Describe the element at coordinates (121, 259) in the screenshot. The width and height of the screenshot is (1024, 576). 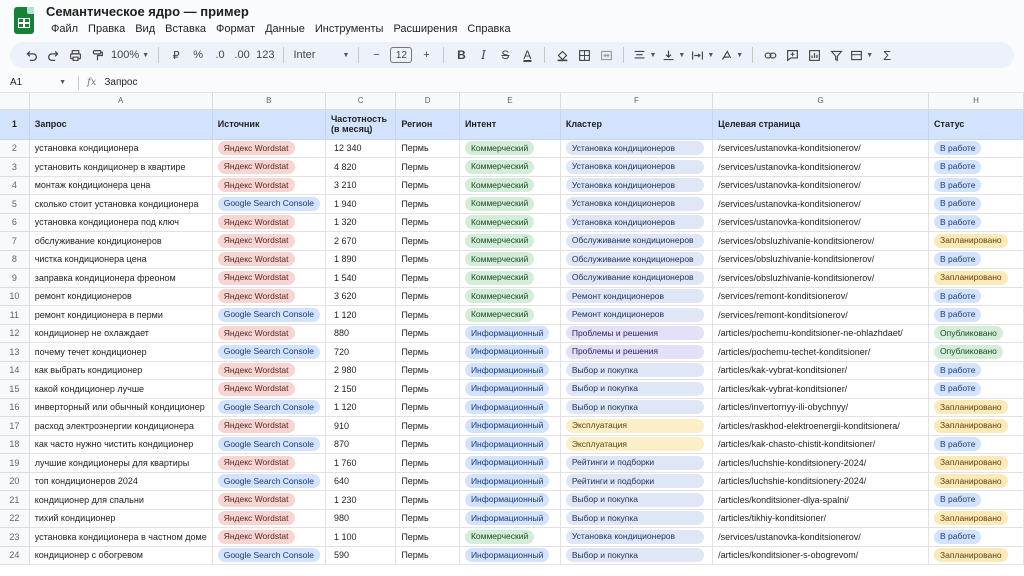
I see `cell-query: чистка кондиционера цена` at that location.